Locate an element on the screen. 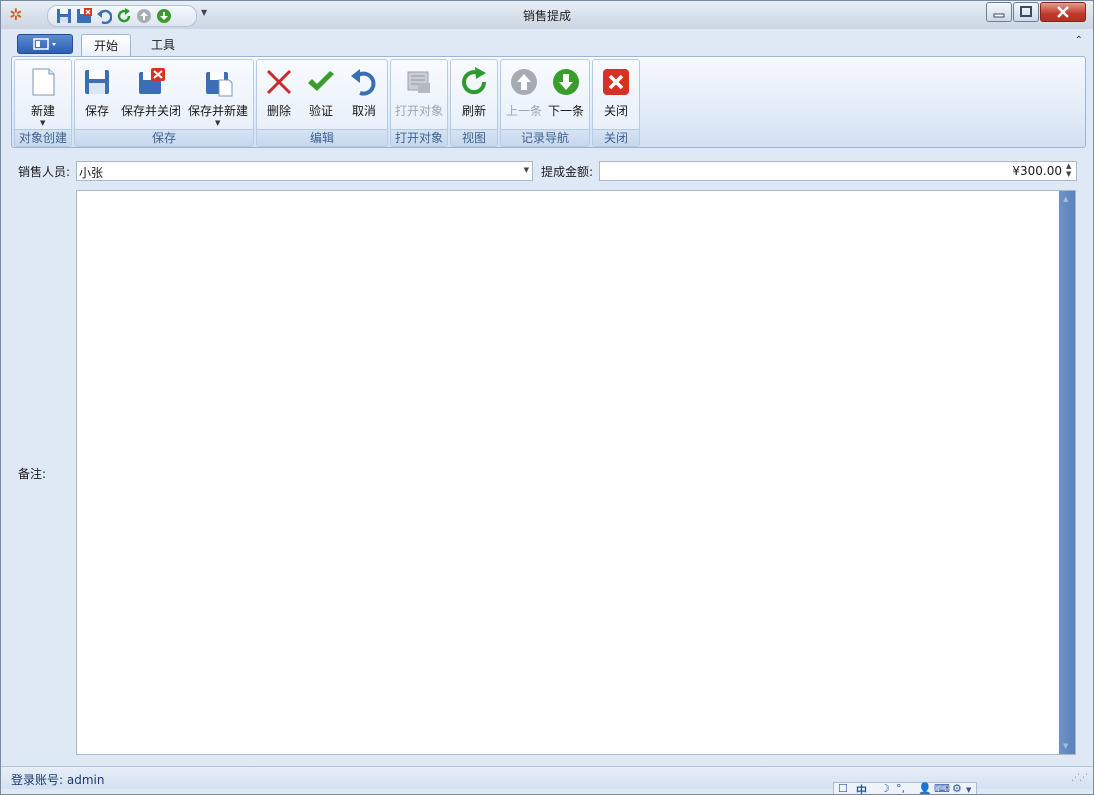 The width and height of the screenshot is (1094, 795). application-menu-button is located at coordinates (45, 44).